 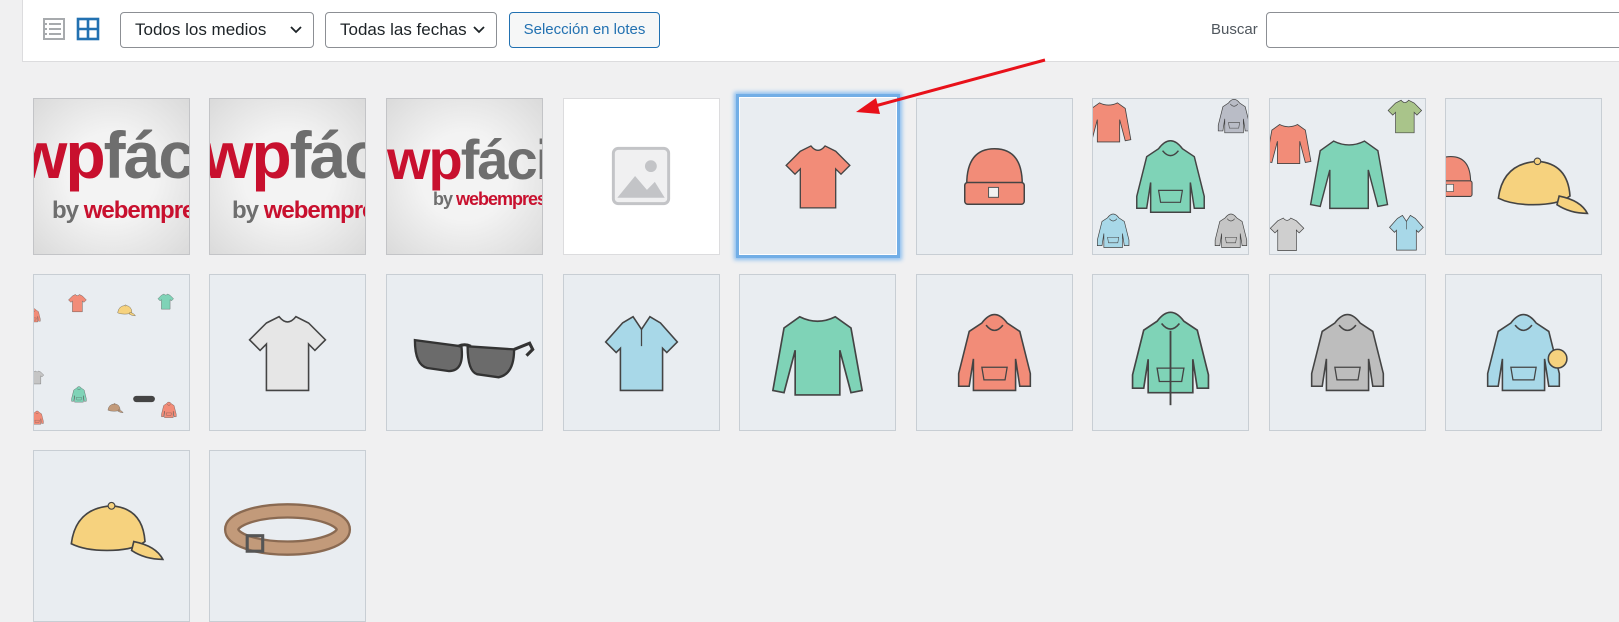 I want to click on media-tile-hoodie-logo, so click(x=1523, y=352).